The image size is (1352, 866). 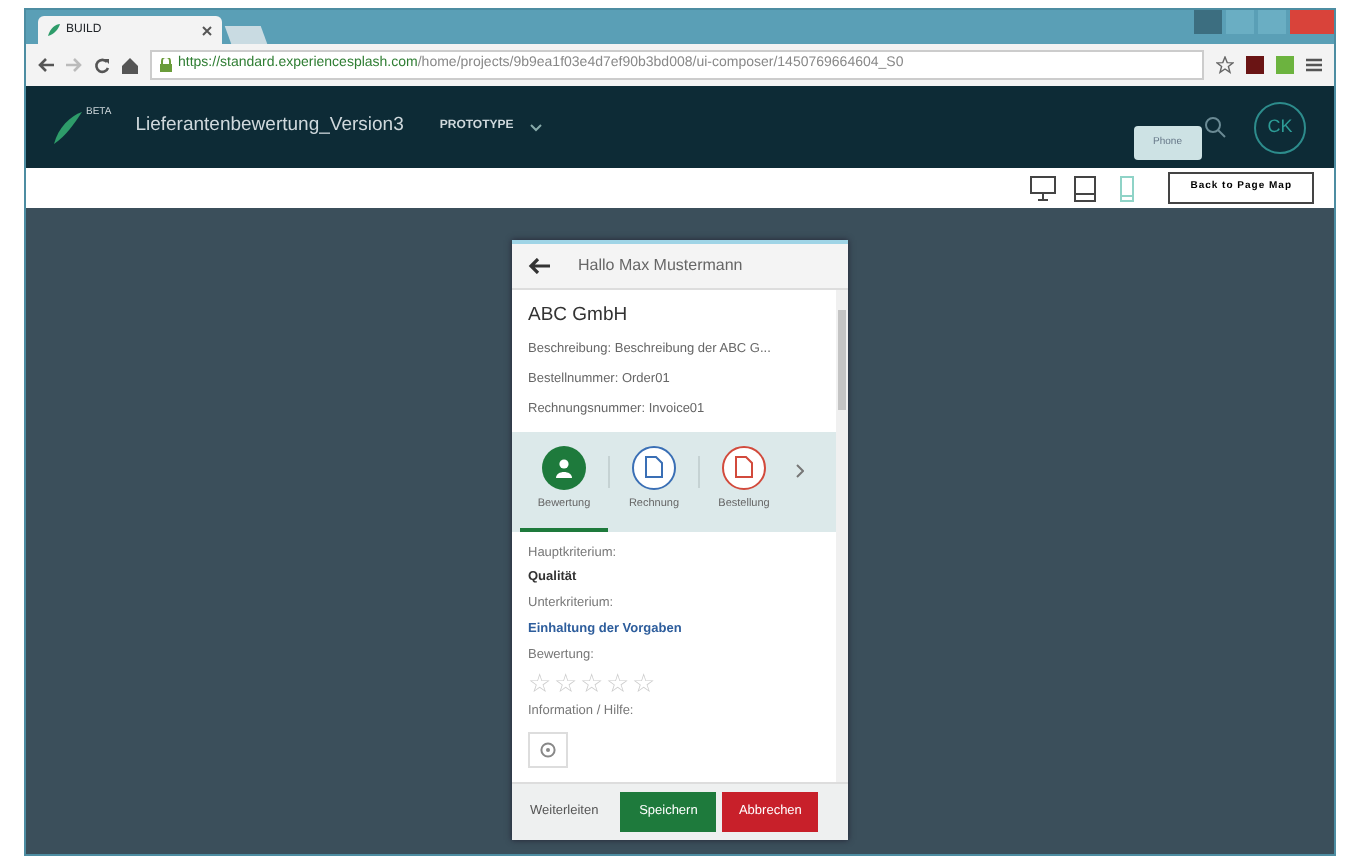 What do you see at coordinates (1215, 127) in the screenshot?
I see `search-icon` at bounding box center [1215, 127].